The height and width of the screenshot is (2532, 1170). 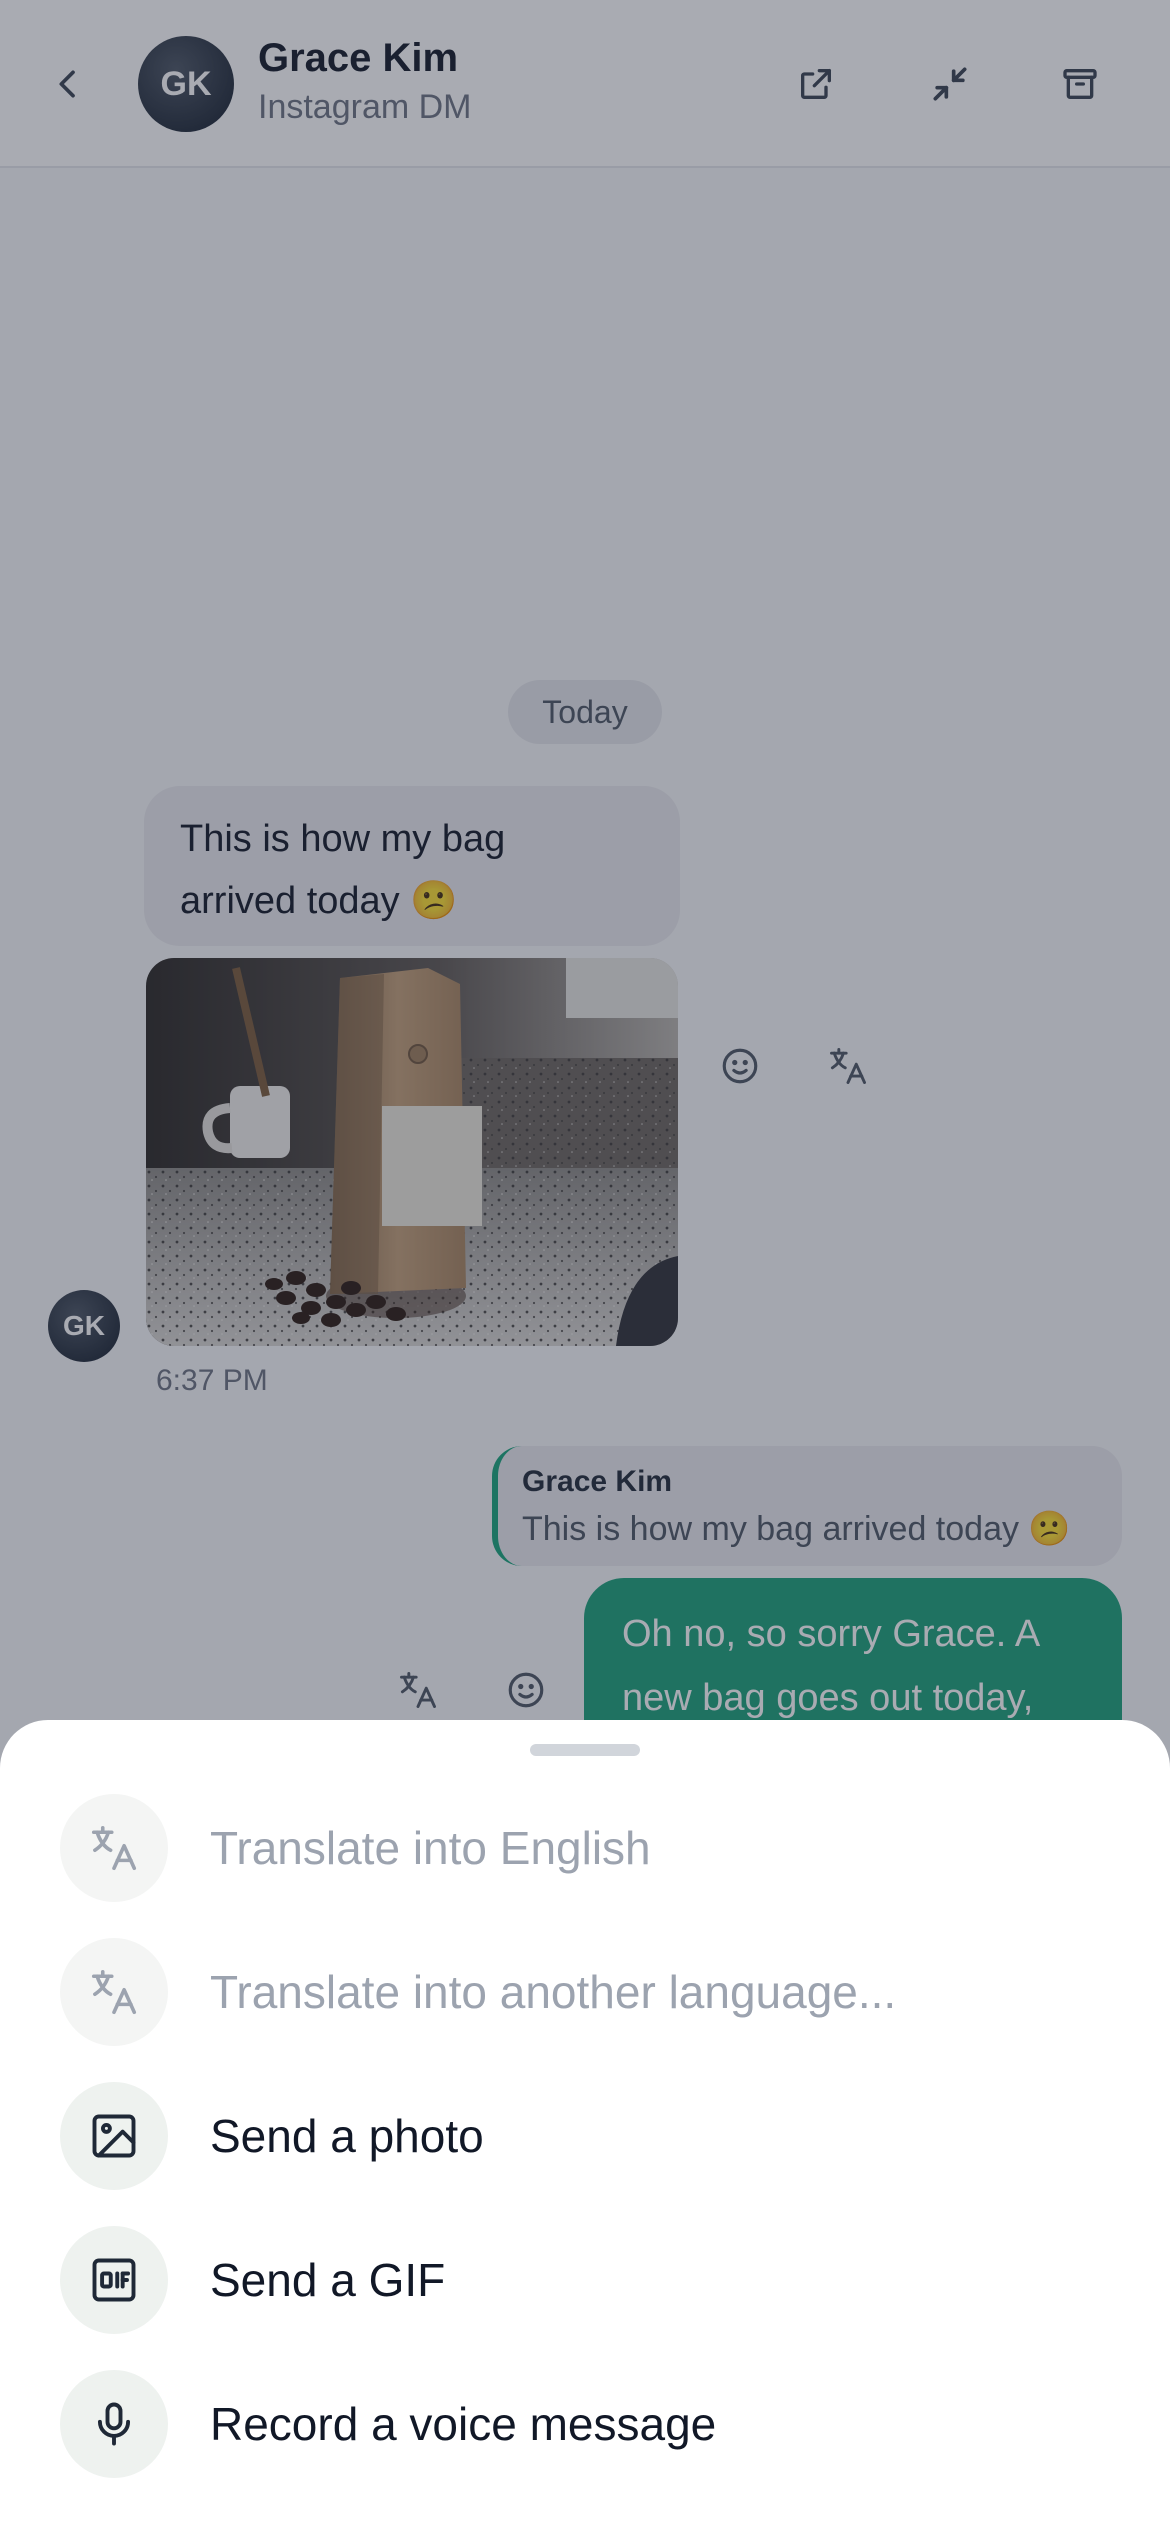 I want to click on option-record-voice: Record a voice message, so click(x=585, y=2424).